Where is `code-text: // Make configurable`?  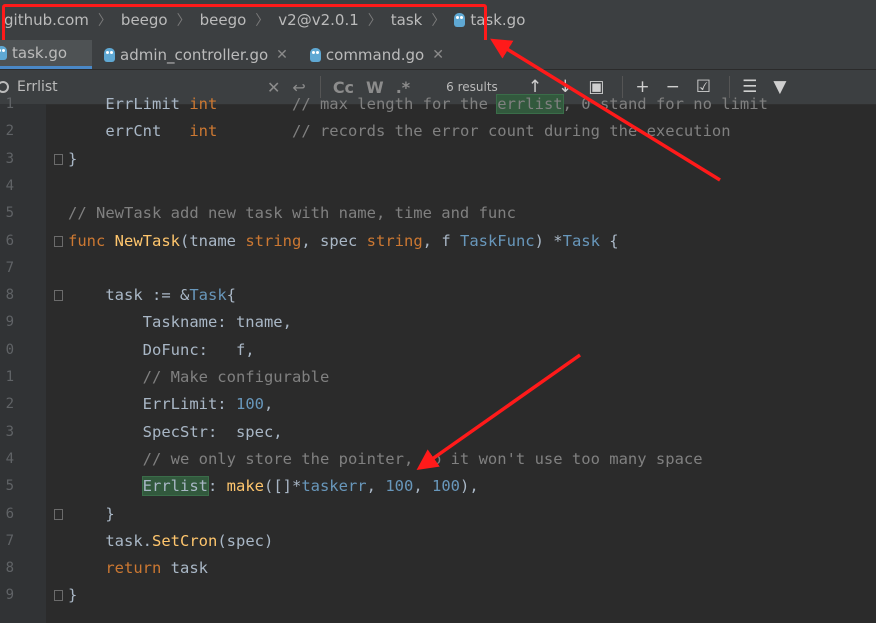 code-text: // Make configurable is located at coordinates (199, 377).